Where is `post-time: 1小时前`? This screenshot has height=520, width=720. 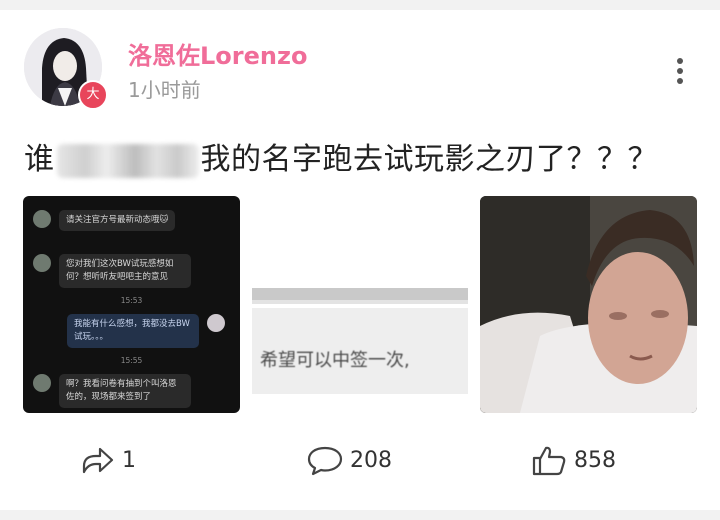 post-time: 1小时前 is located at coordinates (164, 90).